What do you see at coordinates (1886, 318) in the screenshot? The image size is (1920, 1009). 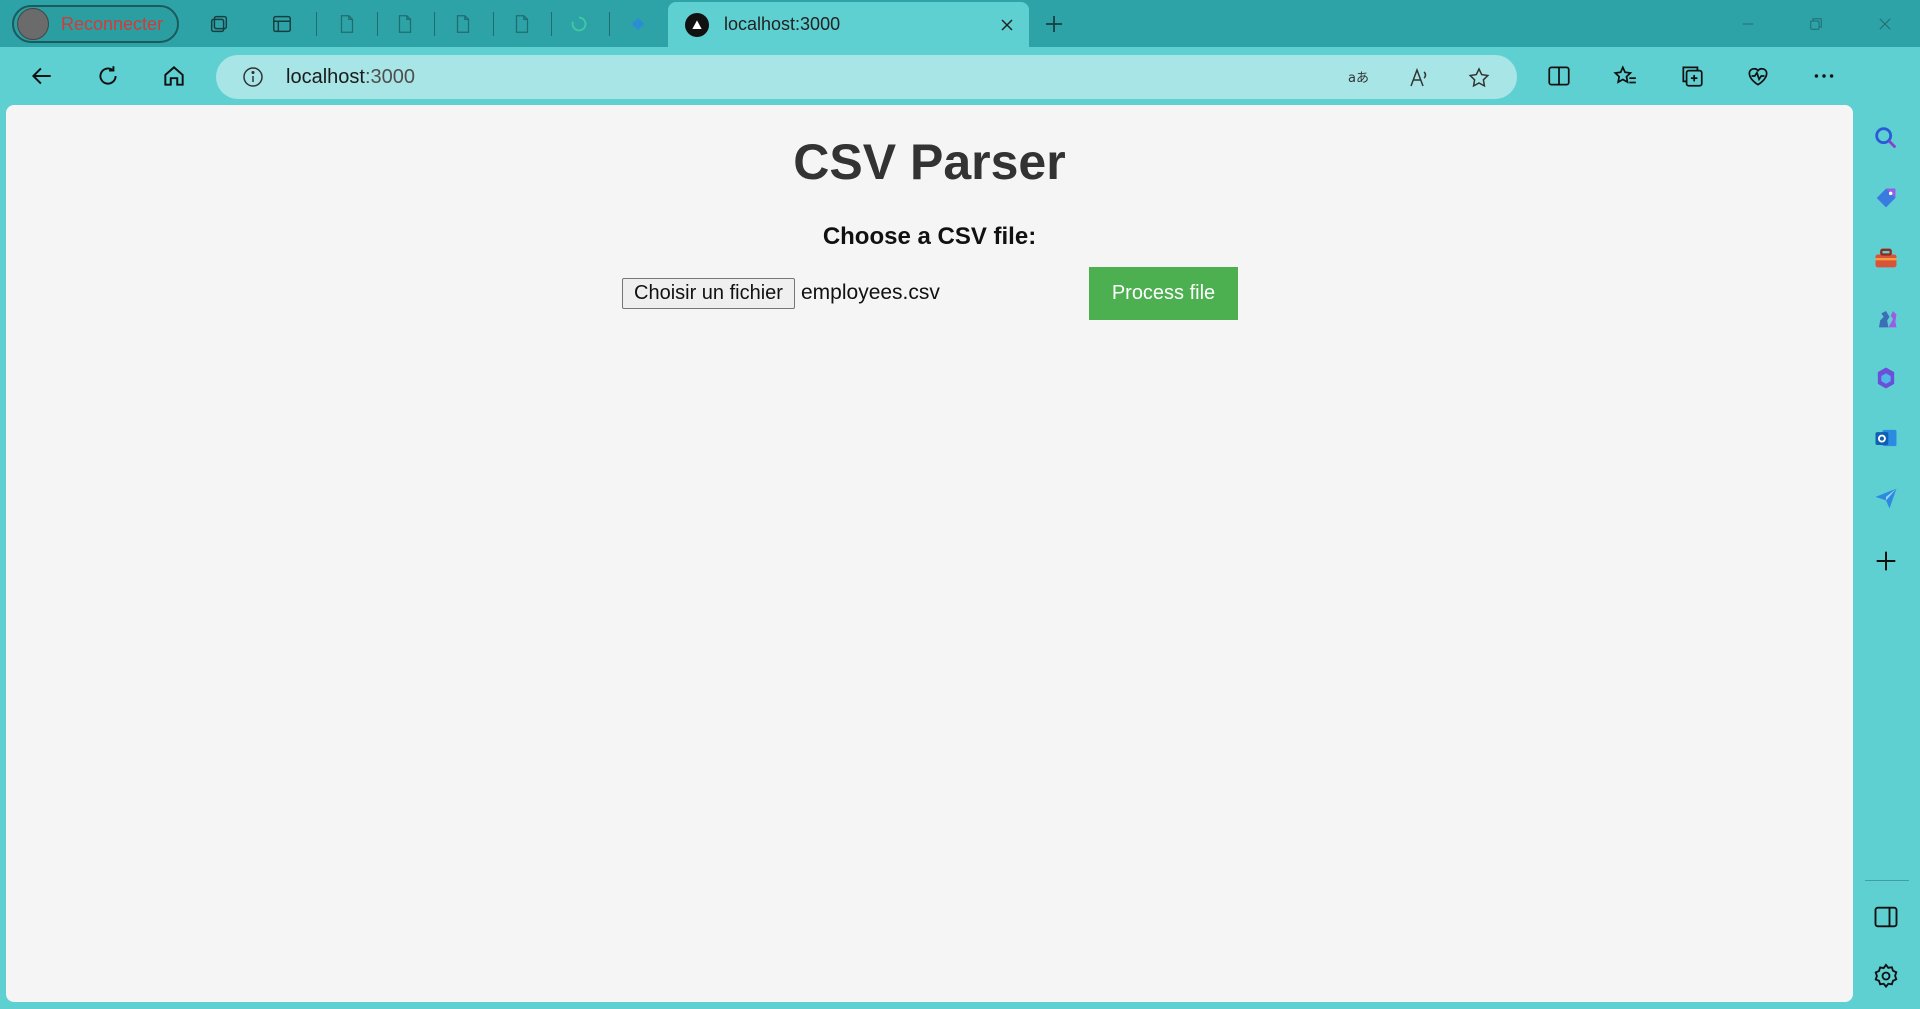 I see `chess-icon` at bounding box center [1886, 318].